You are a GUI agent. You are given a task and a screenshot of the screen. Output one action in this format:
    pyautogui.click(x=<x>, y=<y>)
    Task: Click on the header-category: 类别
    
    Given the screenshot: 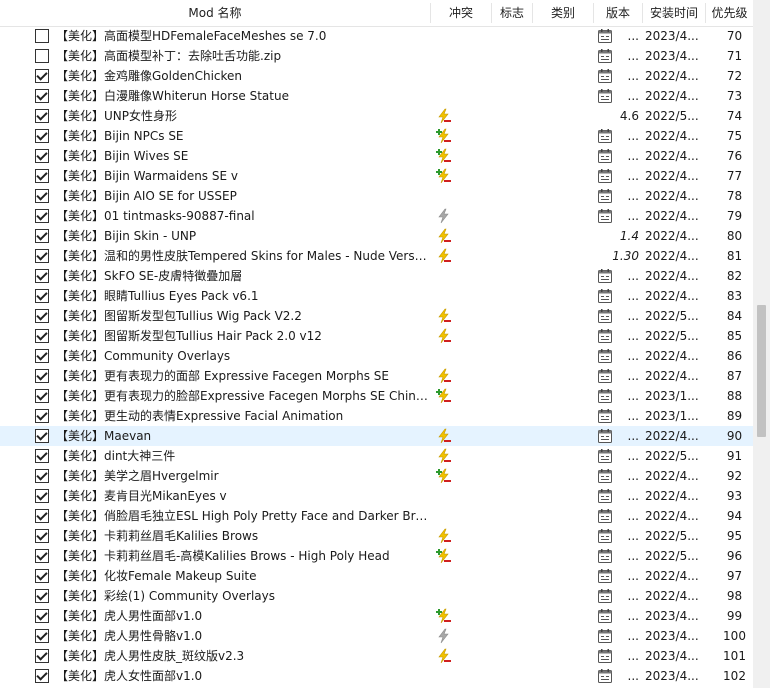 What is the action you would take?
    pyautogui.click(x=563, y=13)
    